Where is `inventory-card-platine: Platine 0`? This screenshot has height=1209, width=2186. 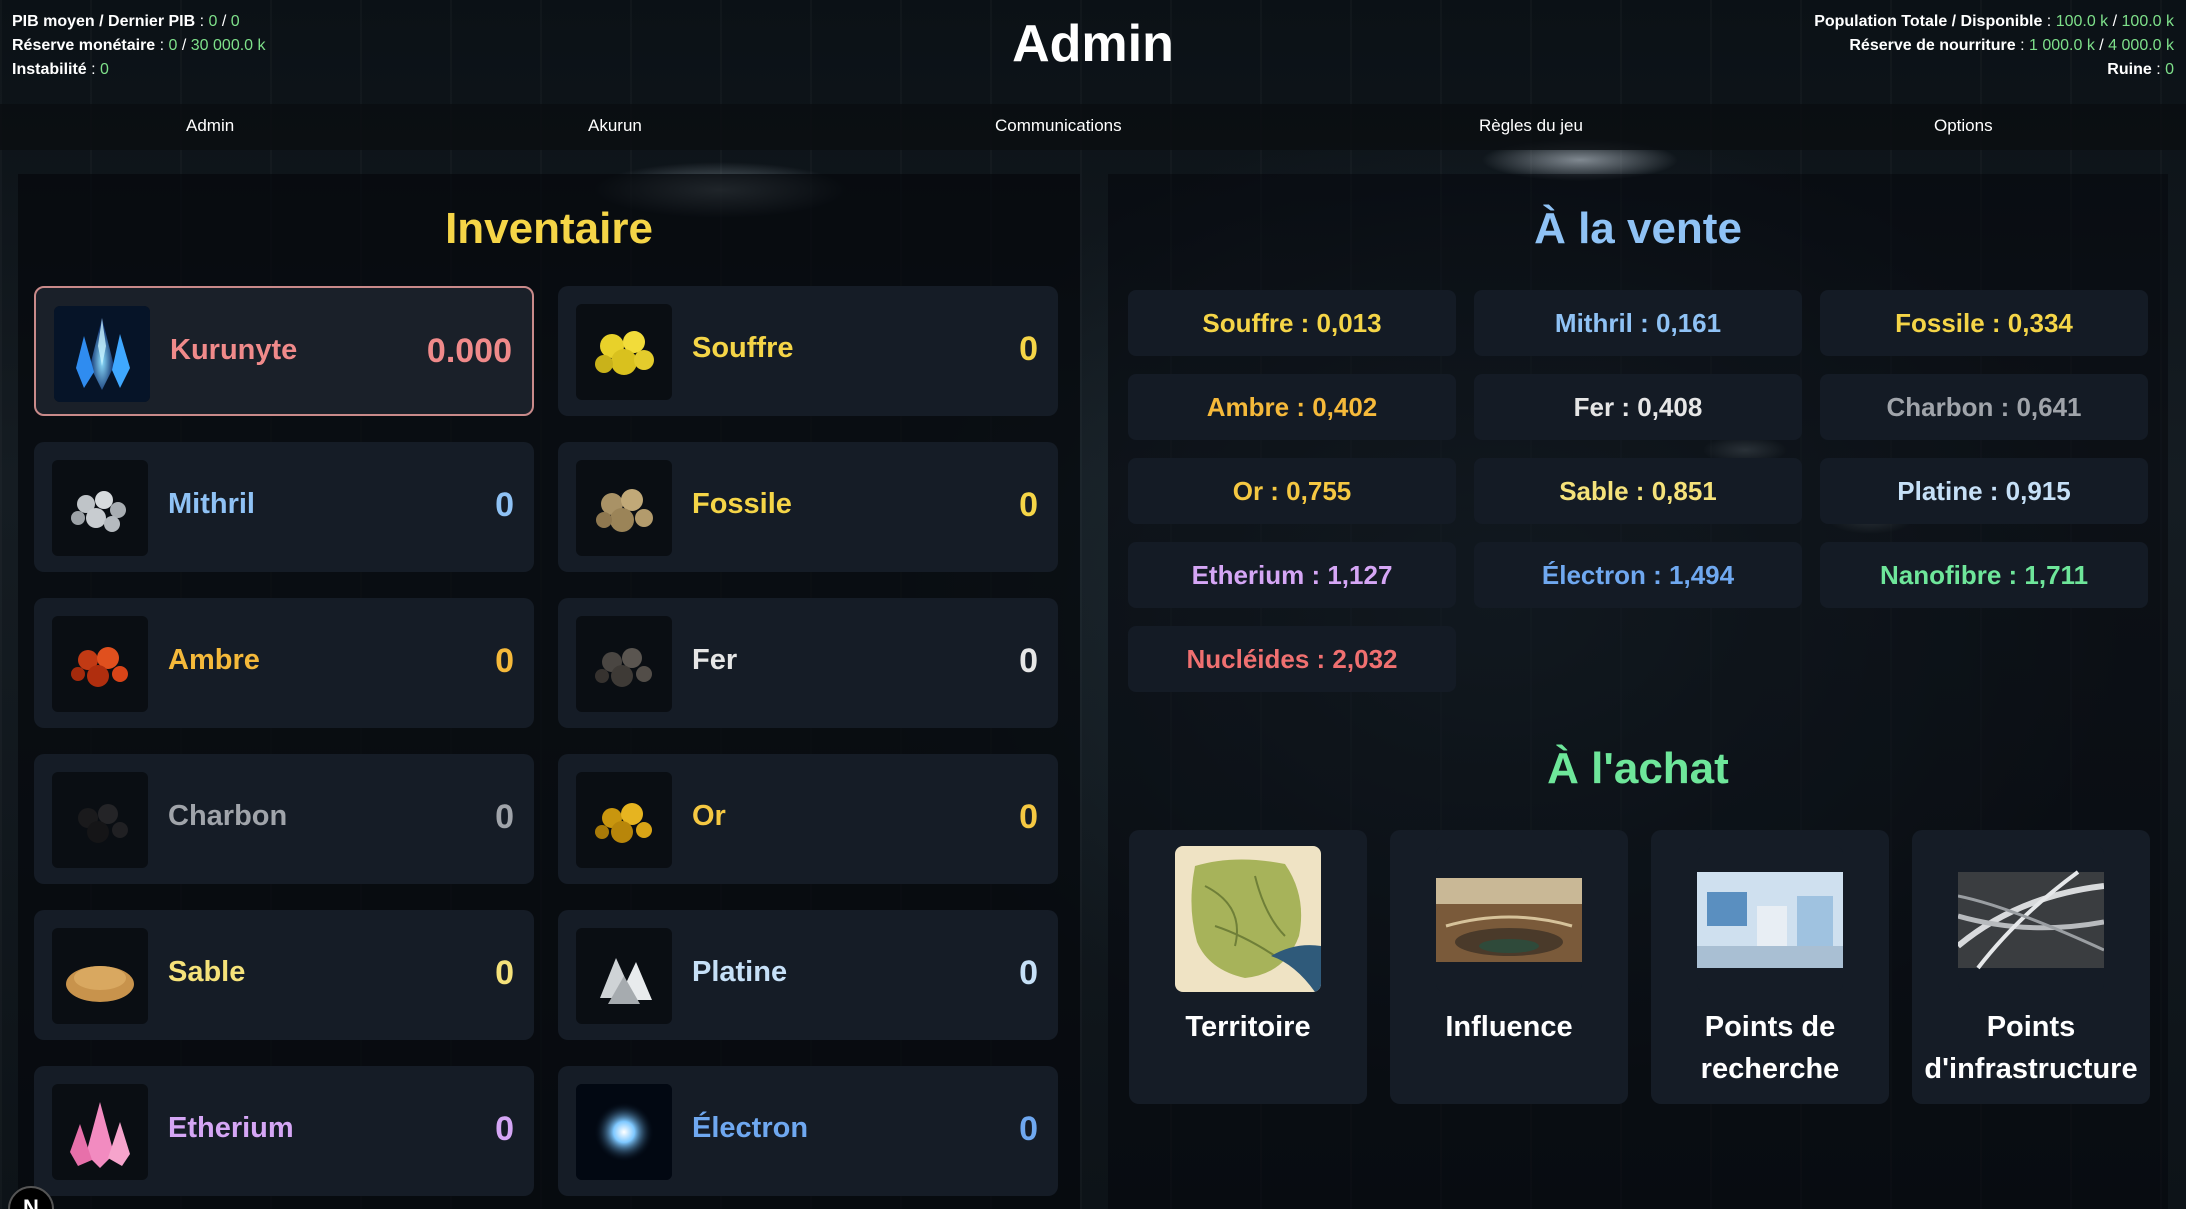 inventory-card-platine: Platine 0 is located at coordinates (808, 975).